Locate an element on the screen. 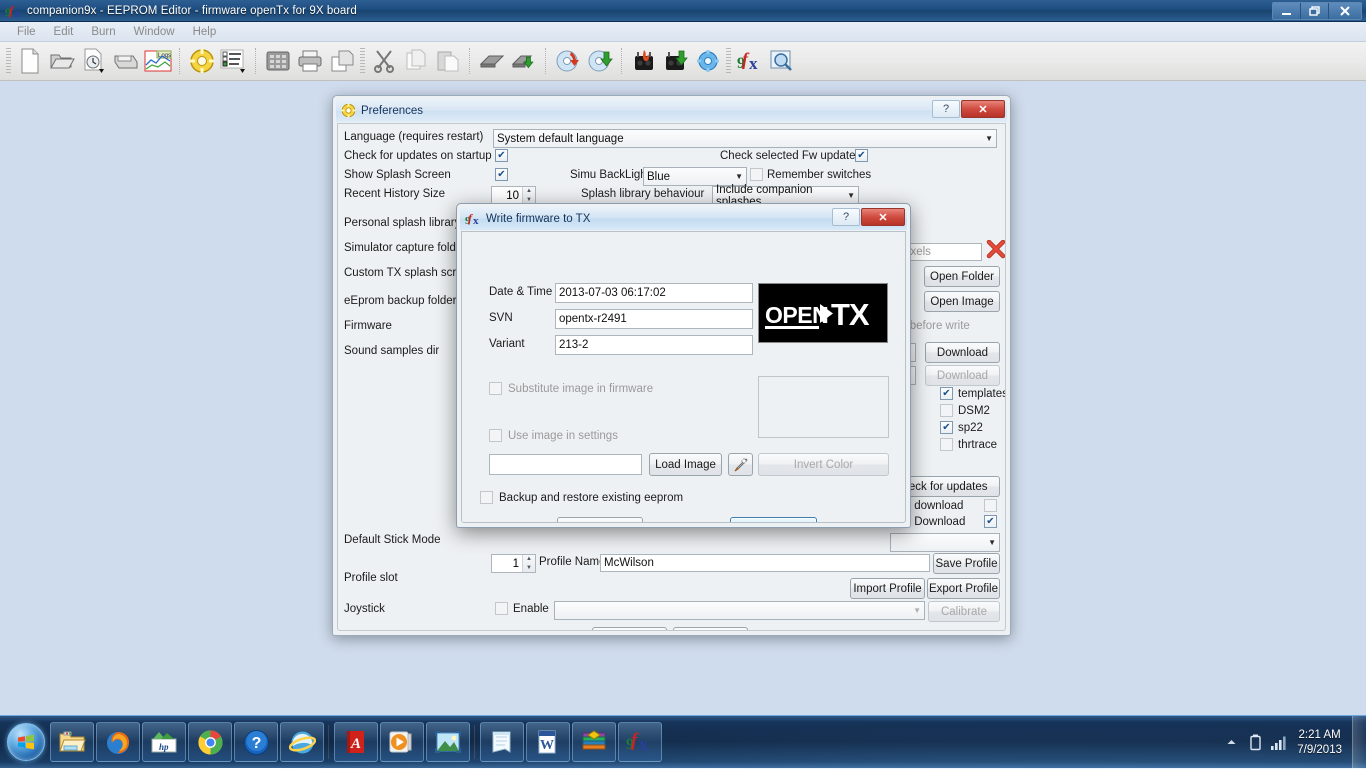  write-firmware-help-button: ? is located at coordinates (846, 217).